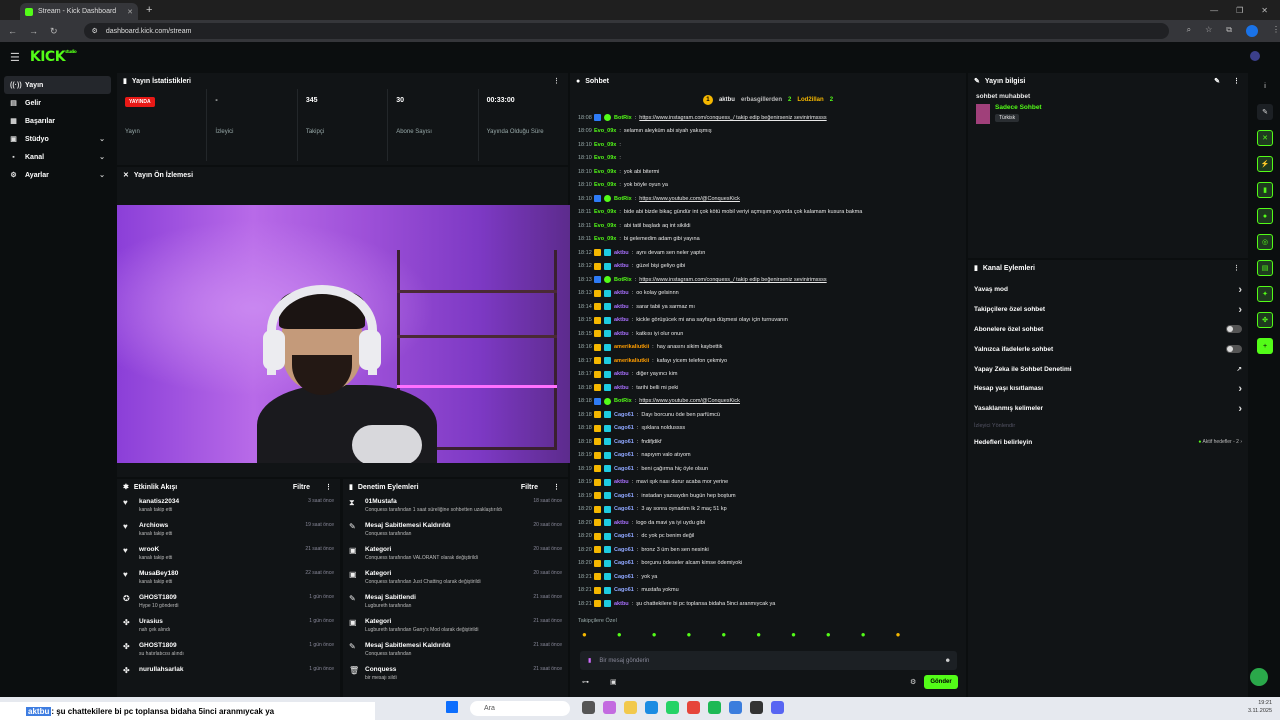 The height and width of the screenshot is (720, 1280). Describe the element at coordinates (1265, 346) in the screenshot. I see `add-widget-icon: +` at that location.